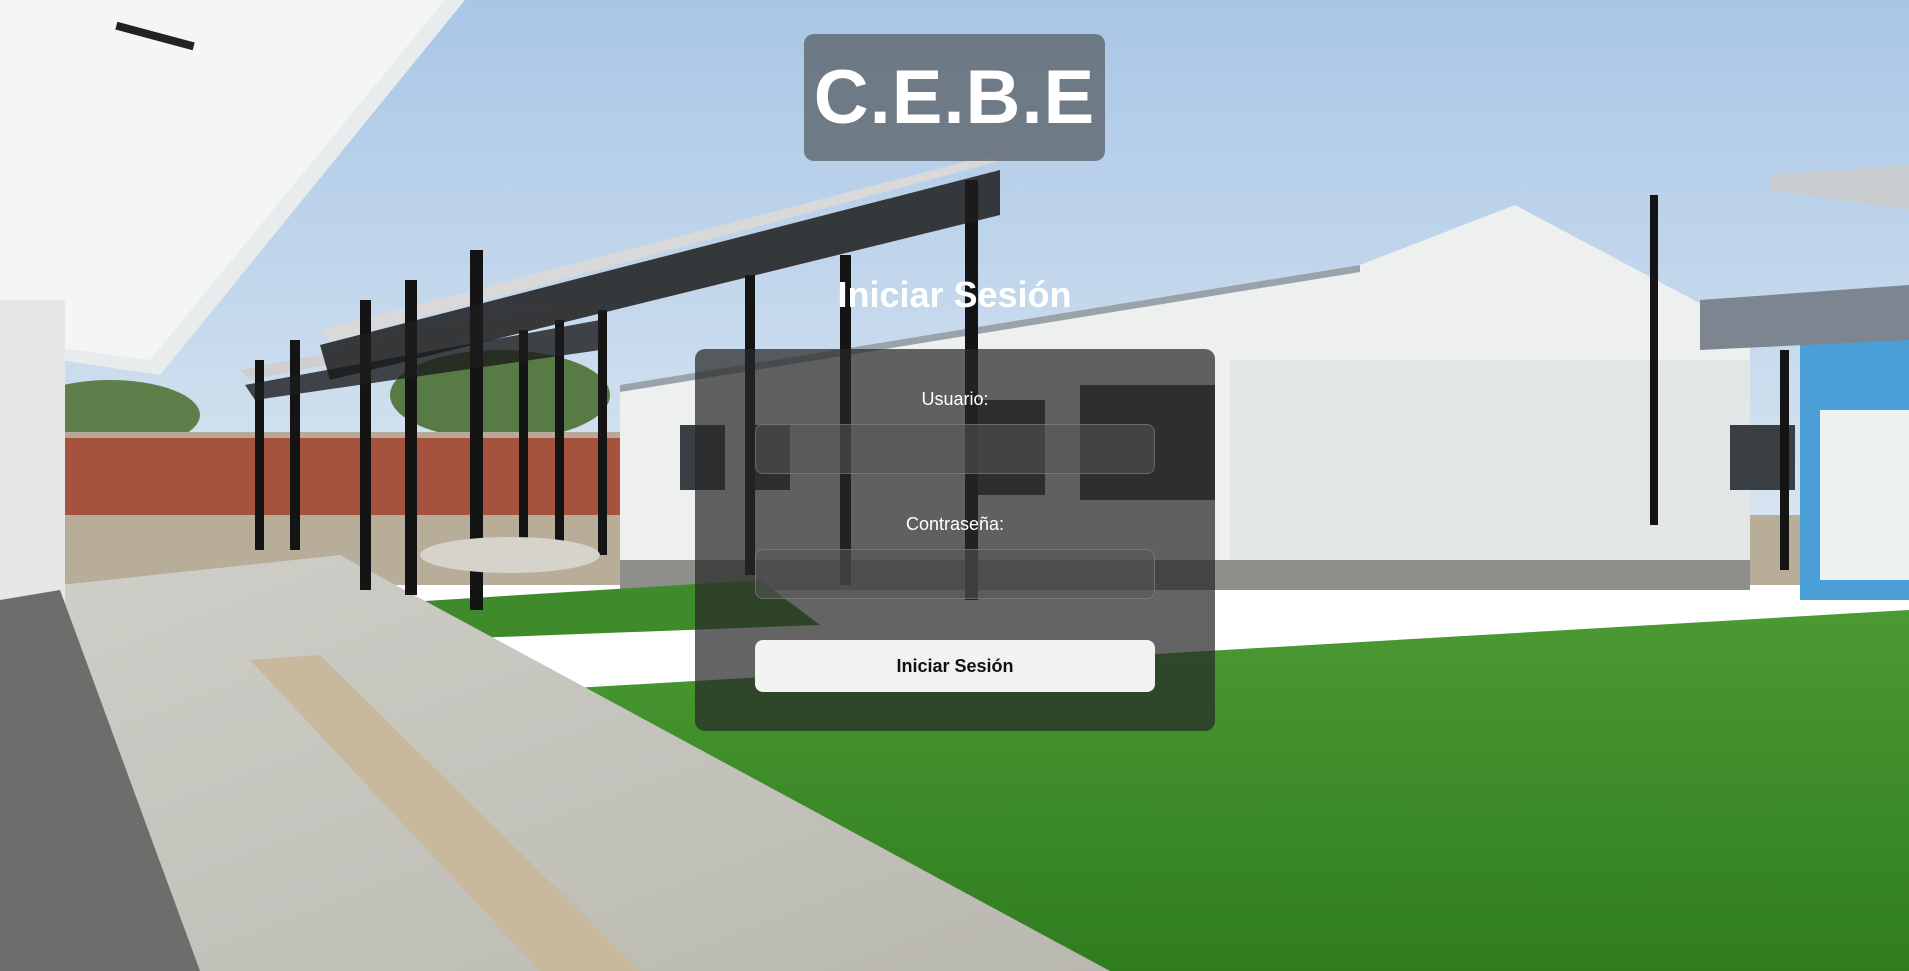 The image size is (1909, 971). What do you see at coordinates (955, 574) in the screenshot?
I see `password-input` at bounding box center [955, 574].